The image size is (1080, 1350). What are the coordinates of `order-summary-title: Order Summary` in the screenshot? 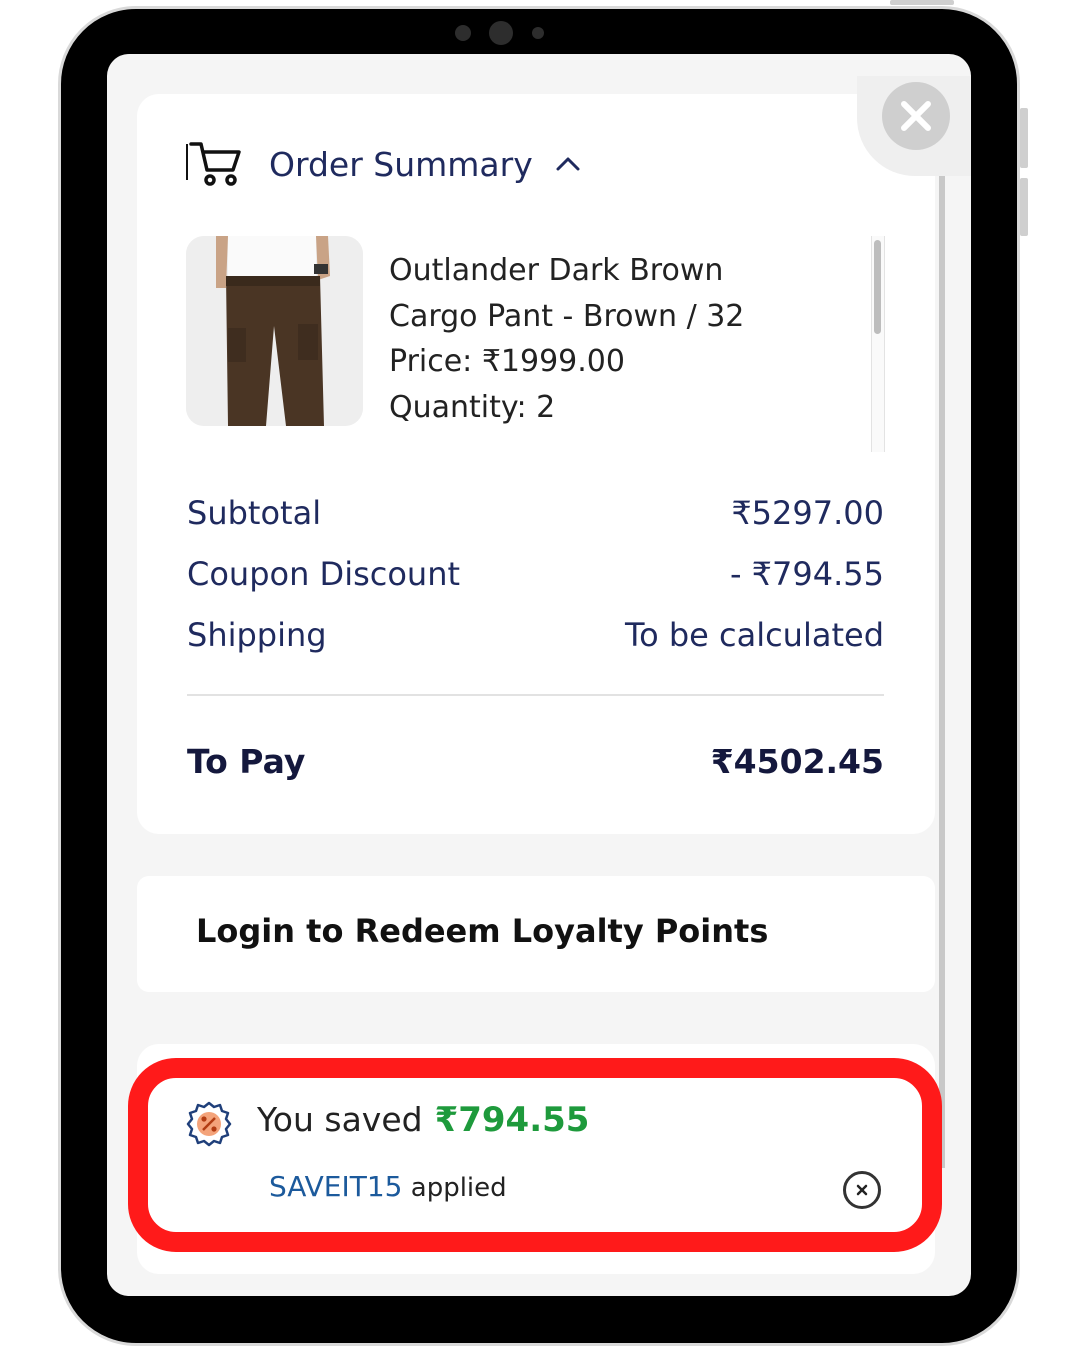 It's located at (401, 164).